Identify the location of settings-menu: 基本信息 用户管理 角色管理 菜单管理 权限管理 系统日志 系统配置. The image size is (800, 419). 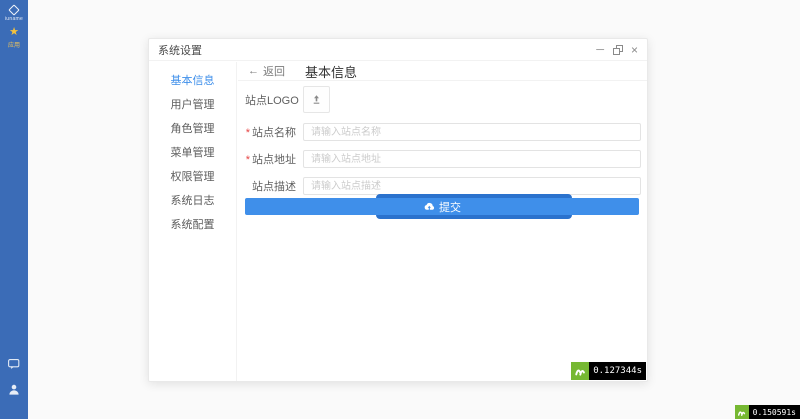
(193, 221).